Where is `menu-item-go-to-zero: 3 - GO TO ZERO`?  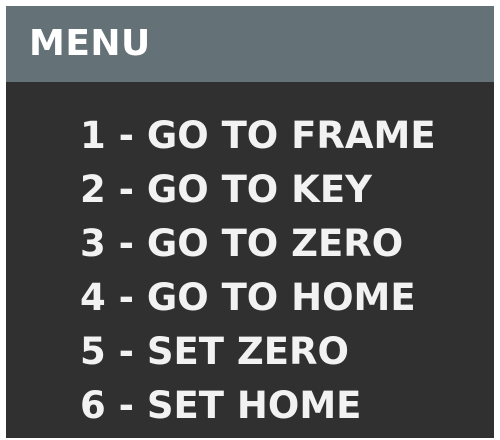 menu-item-go-to-zero: 3 - GO TO ZERO is located at coordinates (258, 244).